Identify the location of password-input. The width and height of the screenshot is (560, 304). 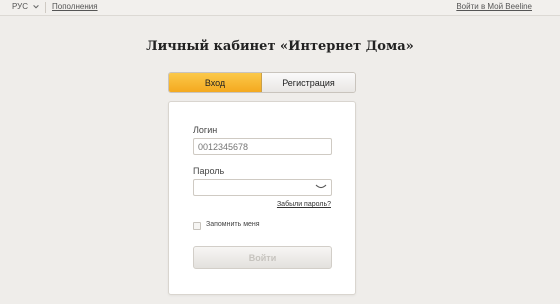
(262, 187).